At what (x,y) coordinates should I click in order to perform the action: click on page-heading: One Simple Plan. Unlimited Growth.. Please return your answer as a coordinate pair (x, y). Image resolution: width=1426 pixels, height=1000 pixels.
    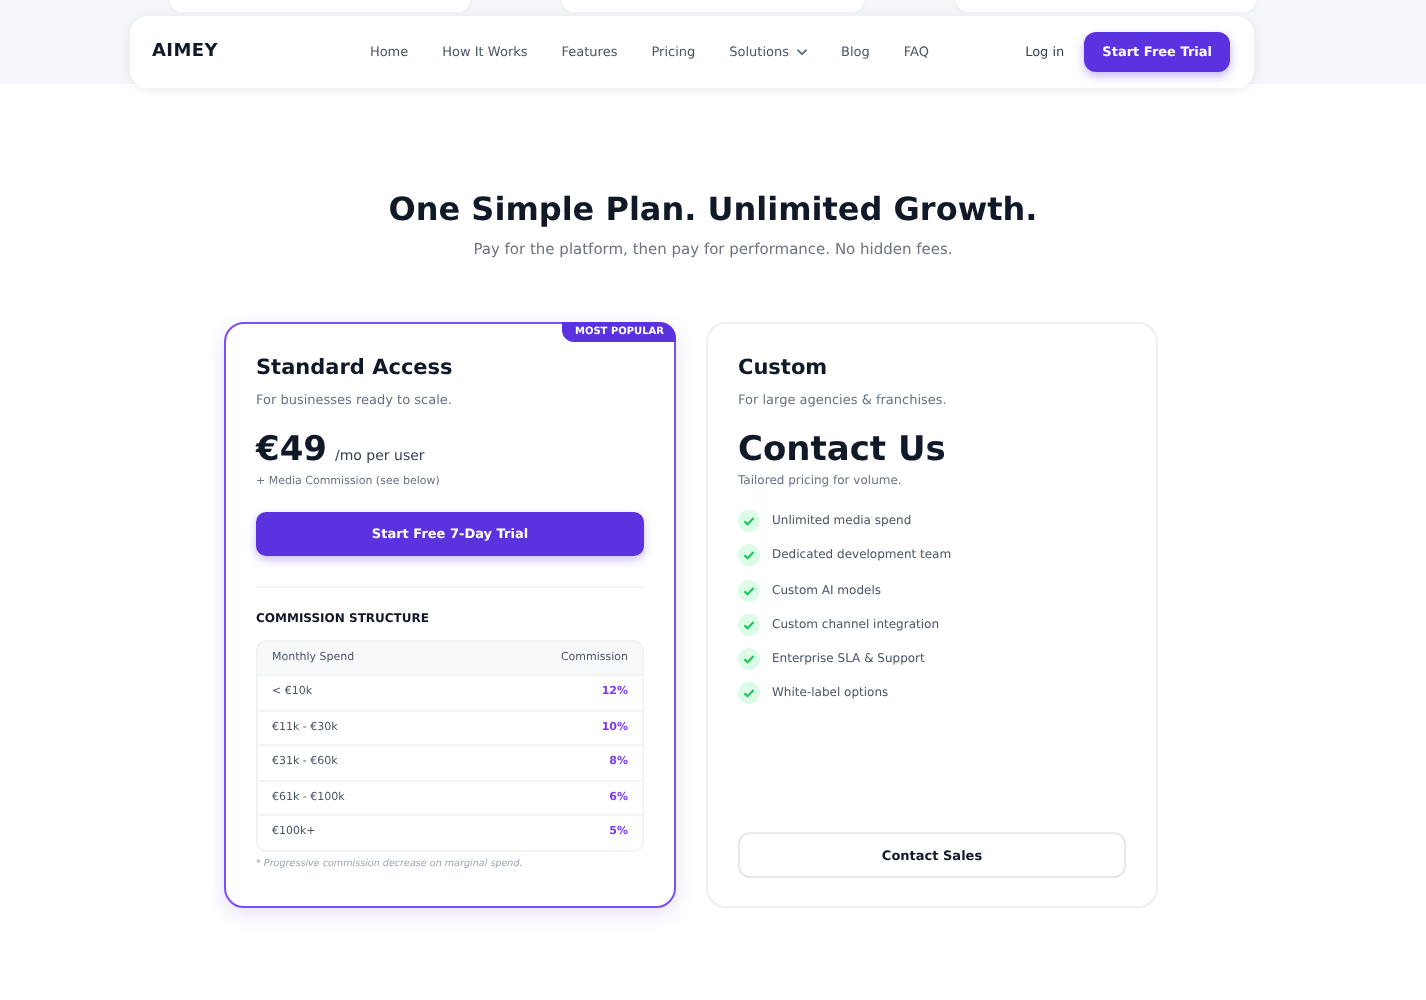
    Looking at the image, I should click on (713, 209).